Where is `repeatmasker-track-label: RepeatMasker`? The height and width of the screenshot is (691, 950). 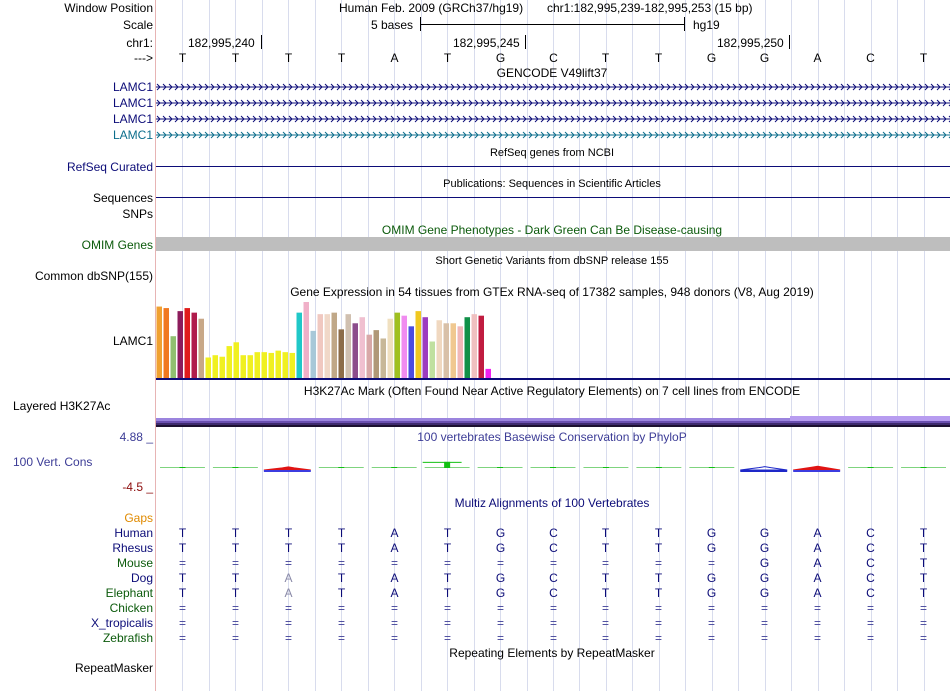
repeatmasker-track-label: RepeatMasker is located at coordinates (114, 668).